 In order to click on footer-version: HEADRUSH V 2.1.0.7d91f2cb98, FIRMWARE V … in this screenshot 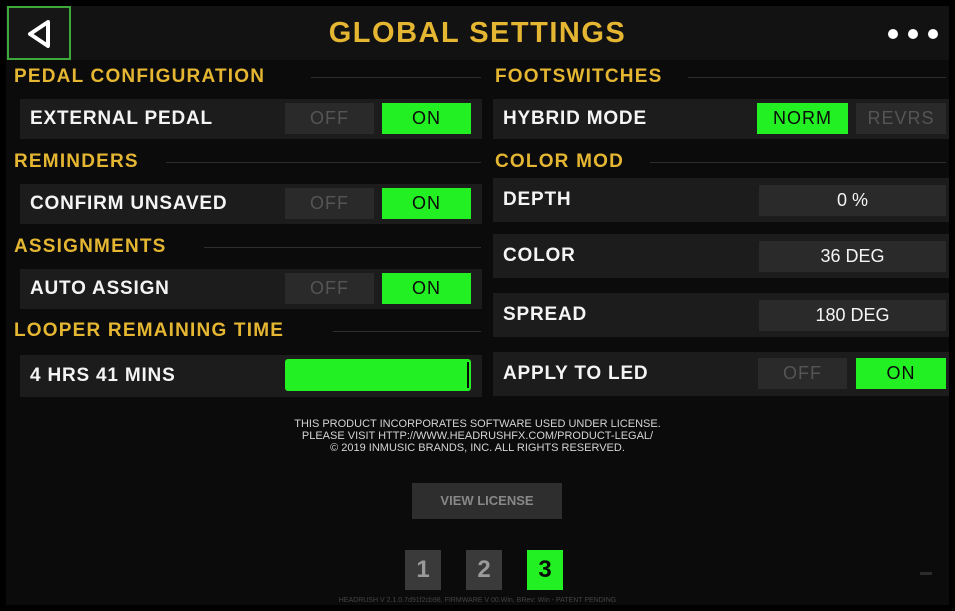, I will do `click(477, 600)`.